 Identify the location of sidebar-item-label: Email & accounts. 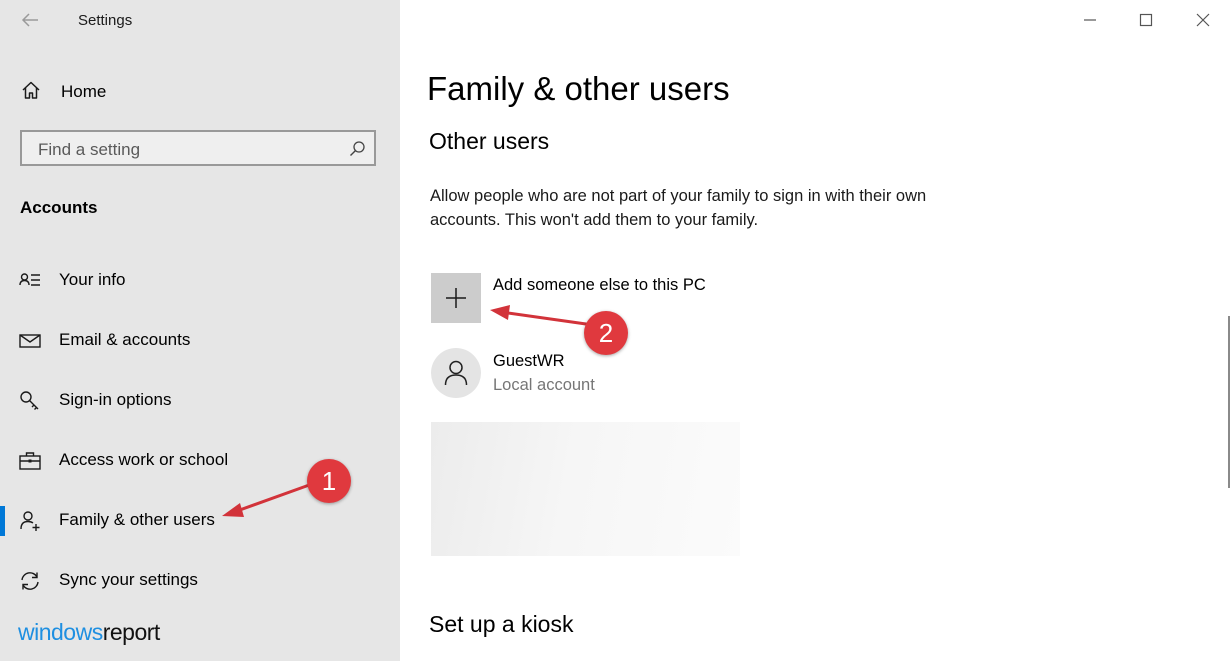
(125, 339).